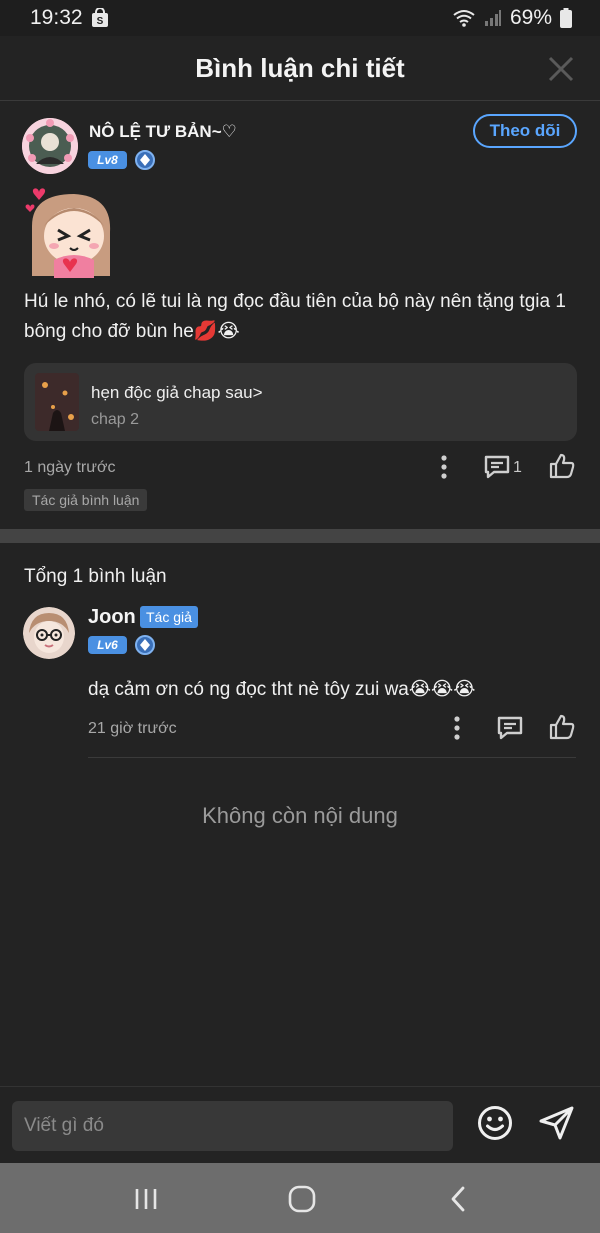 This screenshot has width=600, height=1233. Describe the element at coordinates (107, 160) in the screenshot. I see `level-badge: Lv8` at that location.